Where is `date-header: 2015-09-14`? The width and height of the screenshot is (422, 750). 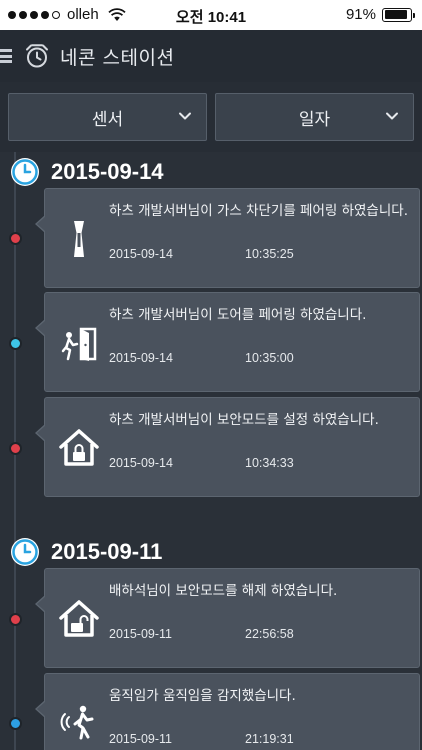 date-header: 2015-09-14 is located at coordinates (87, 172).